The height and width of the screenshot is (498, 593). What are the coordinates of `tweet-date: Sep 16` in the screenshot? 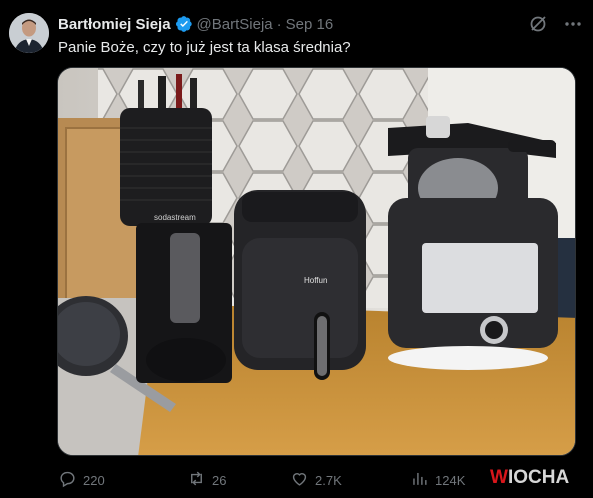 It's located at (310, 24).